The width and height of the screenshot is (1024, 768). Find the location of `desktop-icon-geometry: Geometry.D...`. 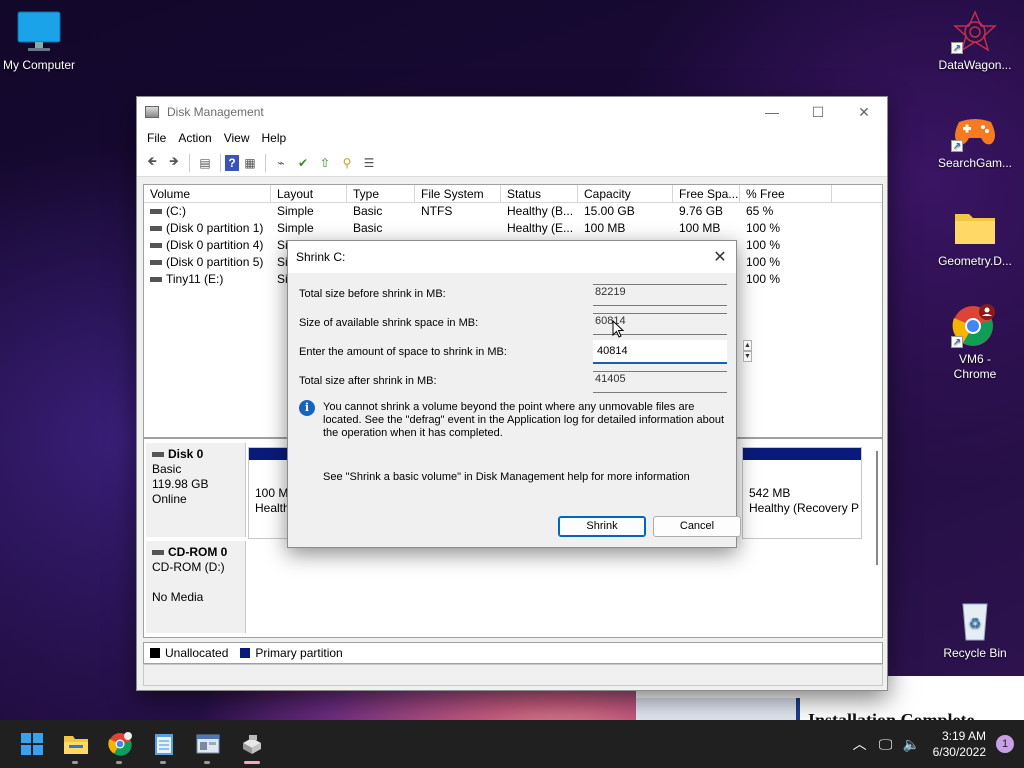

desktop-icon-geometry: Geometry.D... is located at coordinates (975, 237).